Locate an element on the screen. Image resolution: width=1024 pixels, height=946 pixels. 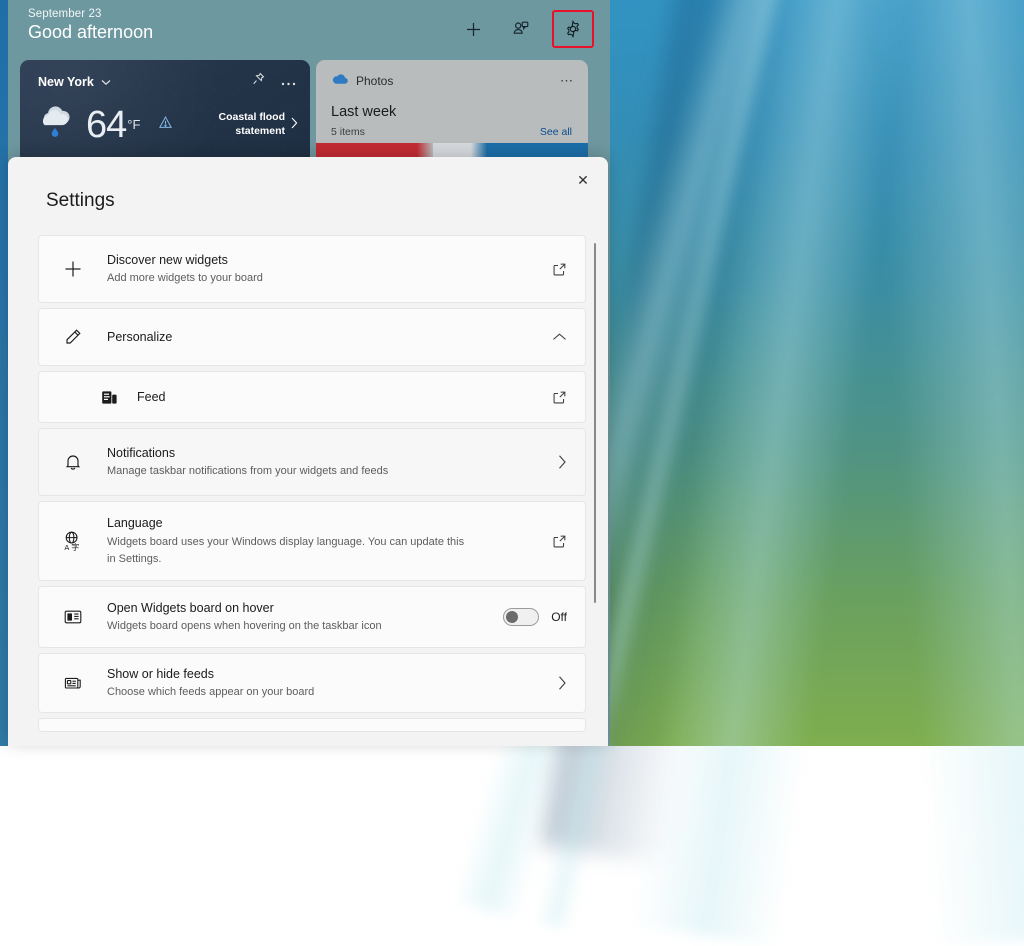
settings-scrollbar is located at coordinates (595, 423).